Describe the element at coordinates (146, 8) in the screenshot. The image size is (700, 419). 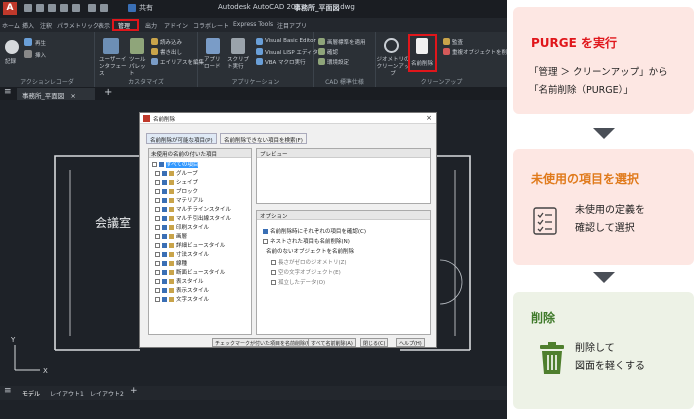
I see `share-label: 共有` at that location.